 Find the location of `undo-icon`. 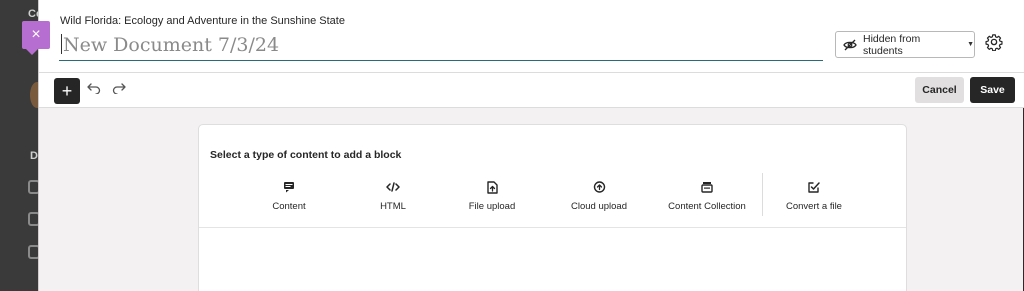

undo-icon is located at coordinates (94, 90).